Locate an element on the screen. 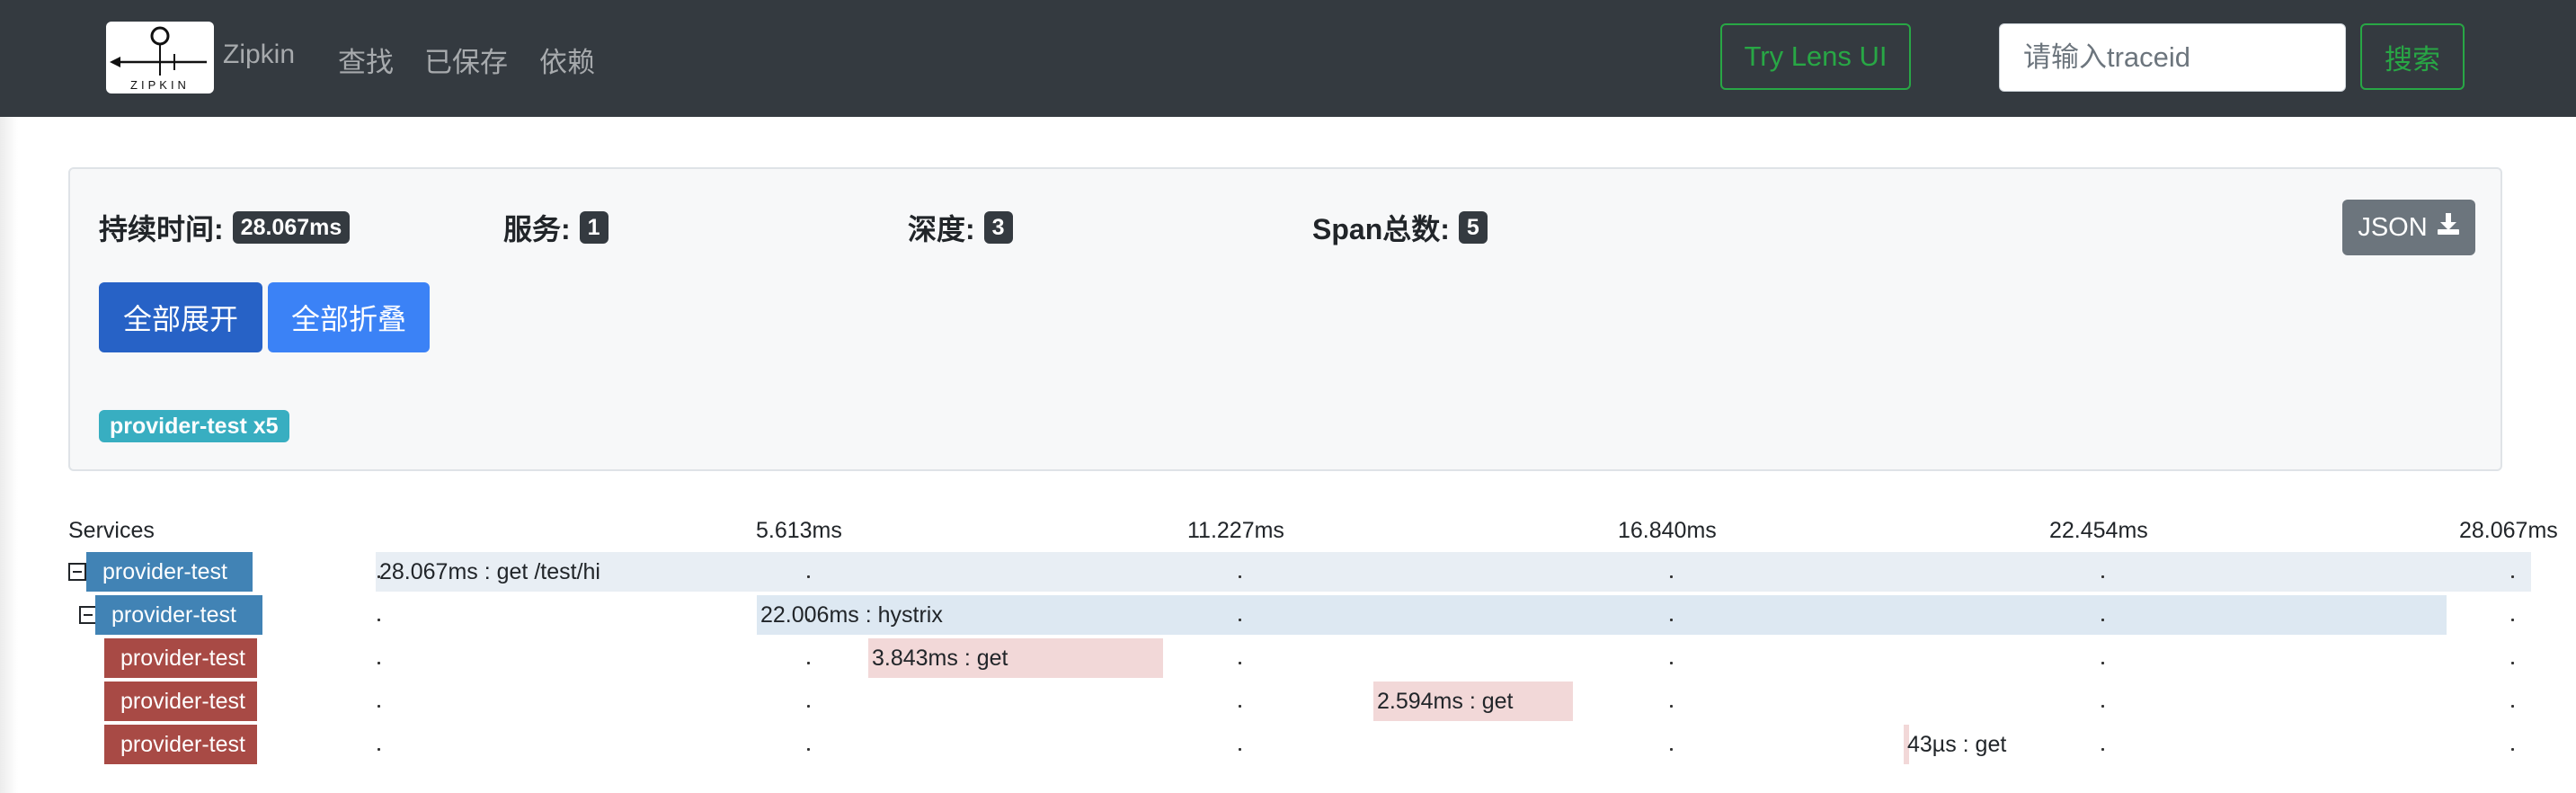 The image size is (2576, 793). svg-text: ZIPKIN is located at coordinates (160, 85).